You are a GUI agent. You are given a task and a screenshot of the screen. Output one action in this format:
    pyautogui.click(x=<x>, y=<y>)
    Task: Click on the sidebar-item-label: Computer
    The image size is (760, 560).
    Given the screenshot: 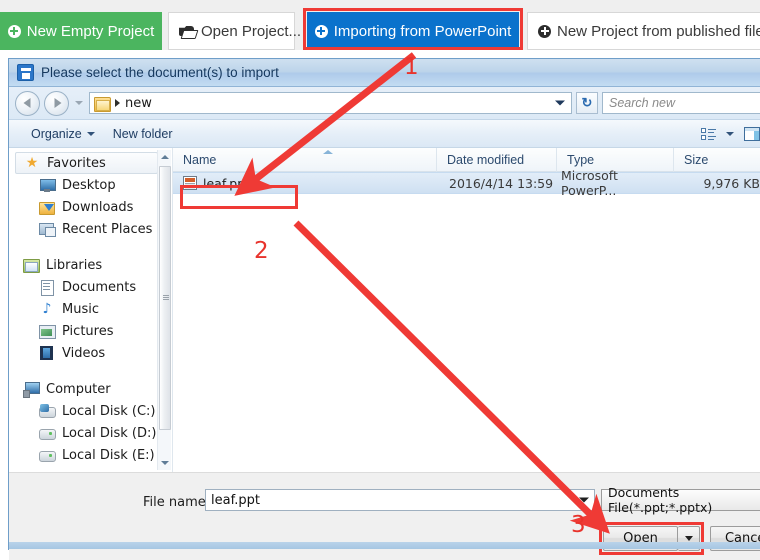 What is the action you would take?
    pyautogui.click(x=78, y=389)
    